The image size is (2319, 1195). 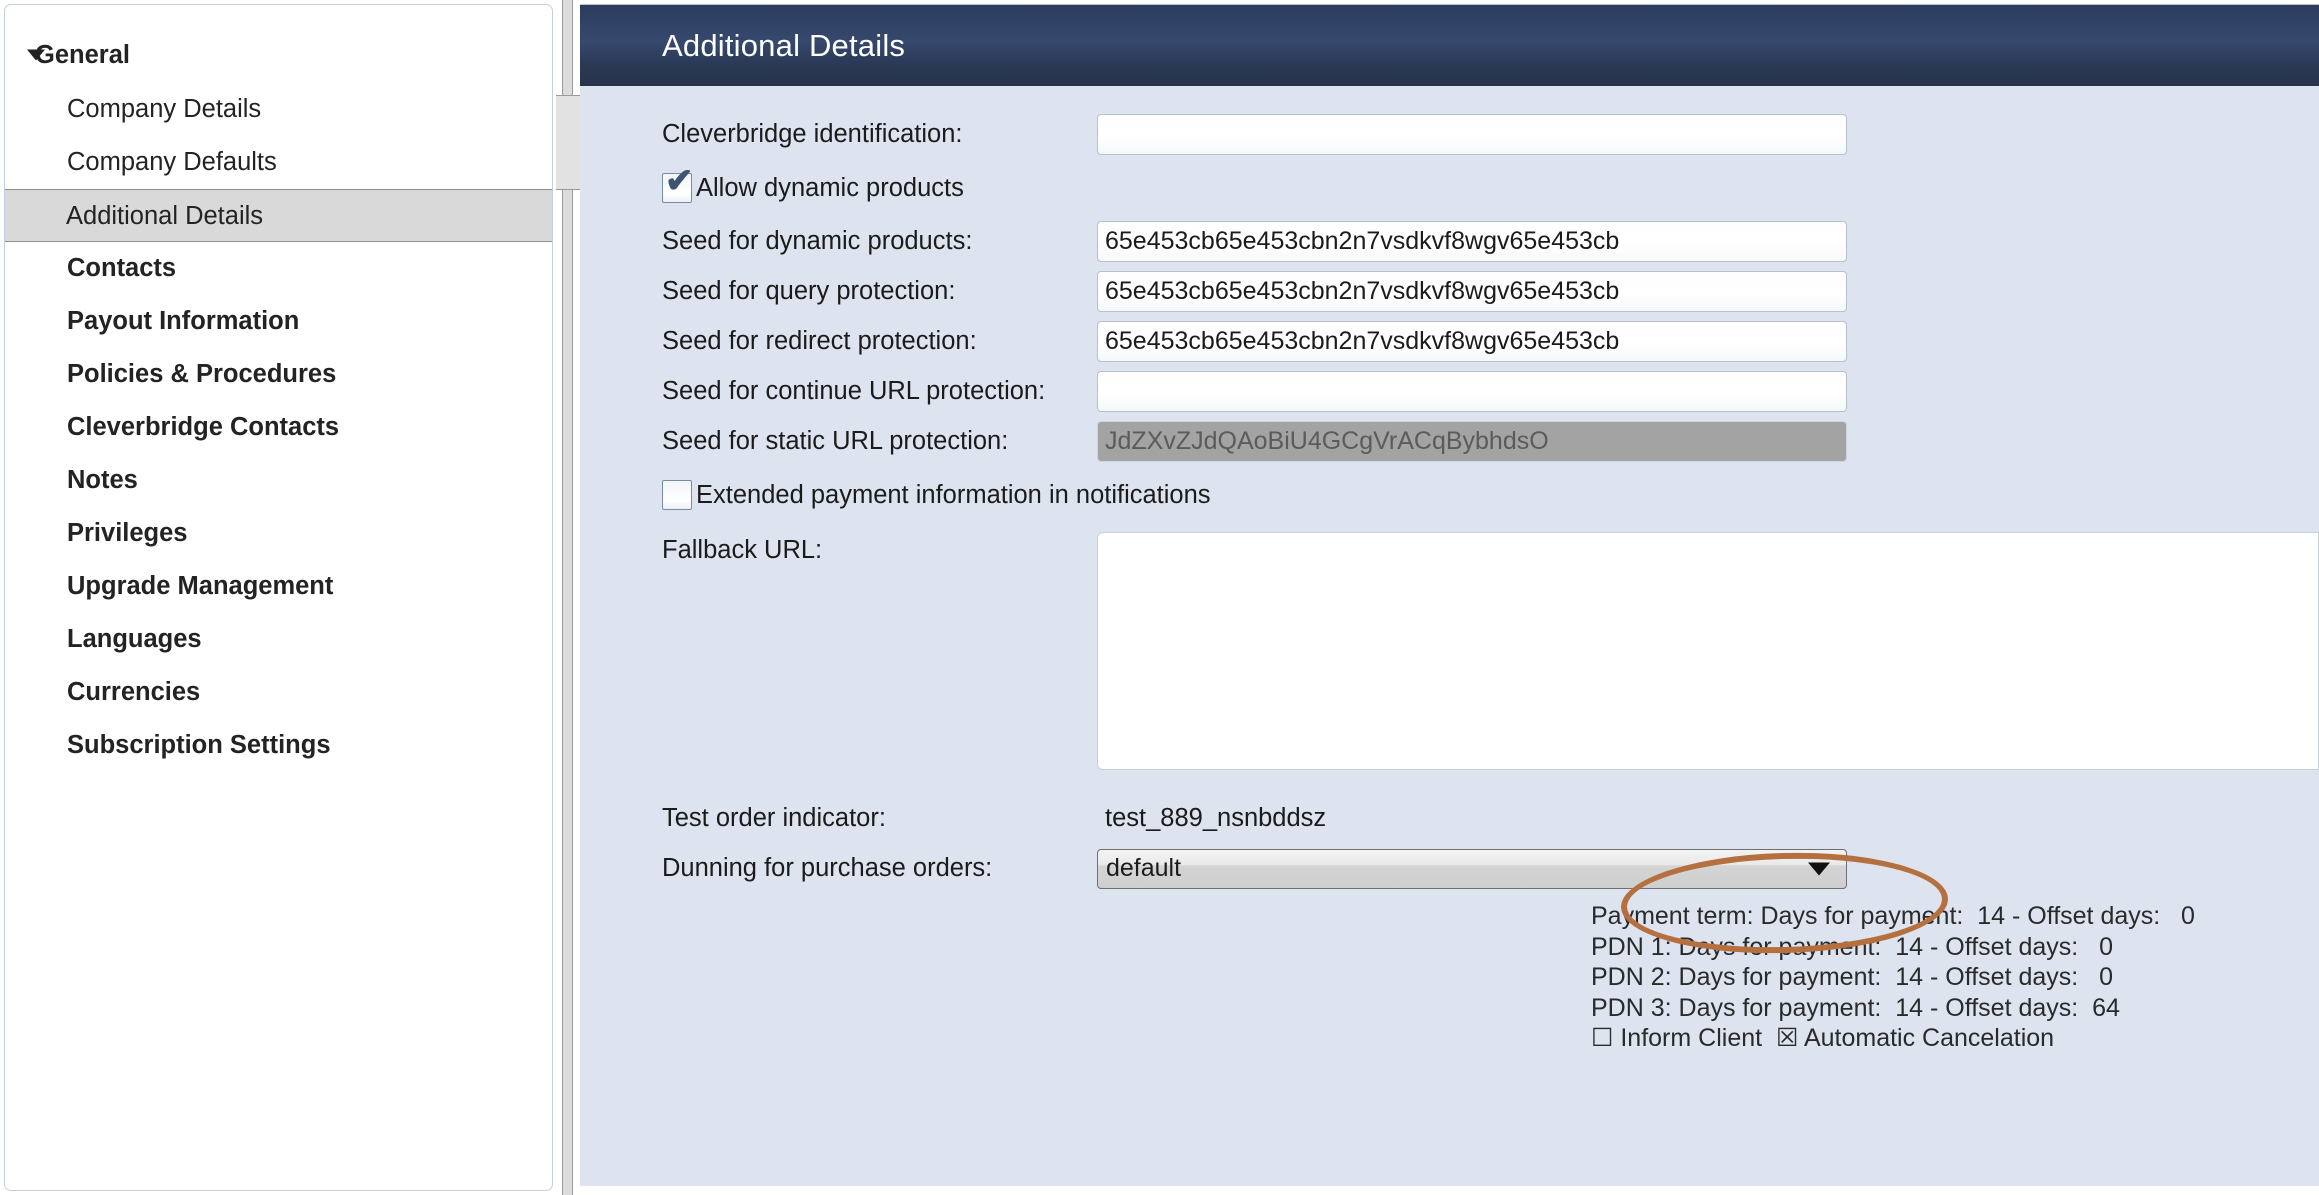 I want to click on sidebar-item-label: Upgrade Management, so click(x=200, y=586).